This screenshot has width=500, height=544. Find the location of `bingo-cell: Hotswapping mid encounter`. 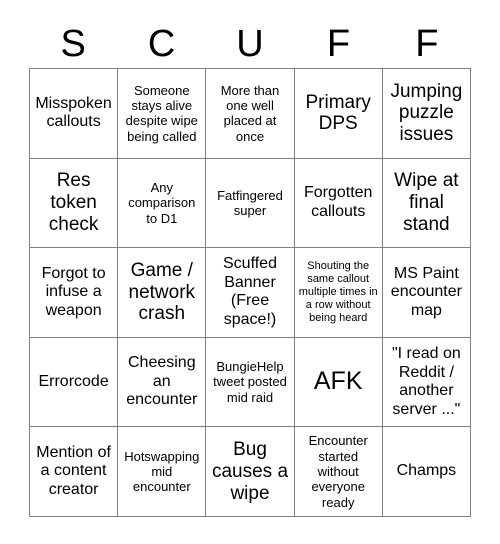

bingo-cell: Hotswapping mid encounter is located at coordinates (162, 472).